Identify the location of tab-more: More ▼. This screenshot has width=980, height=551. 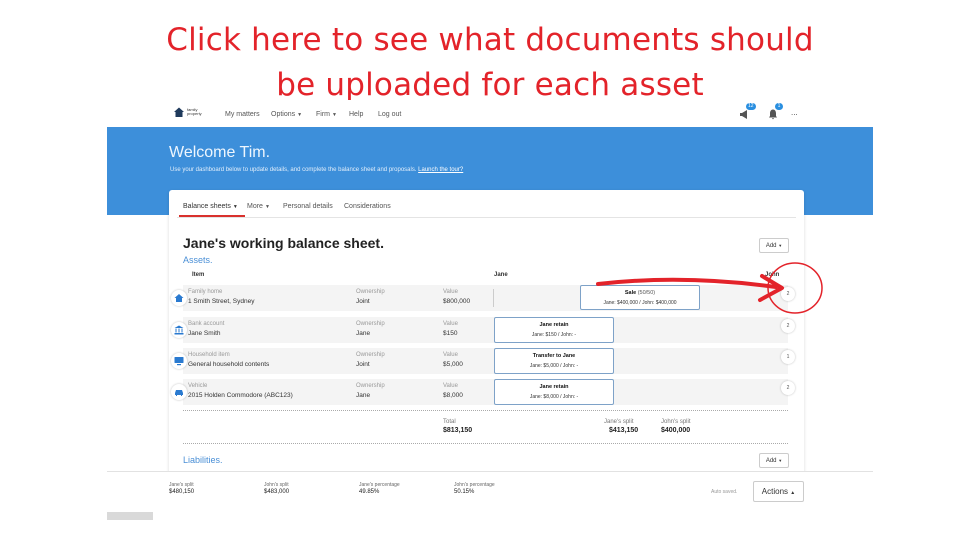
(258, 206).